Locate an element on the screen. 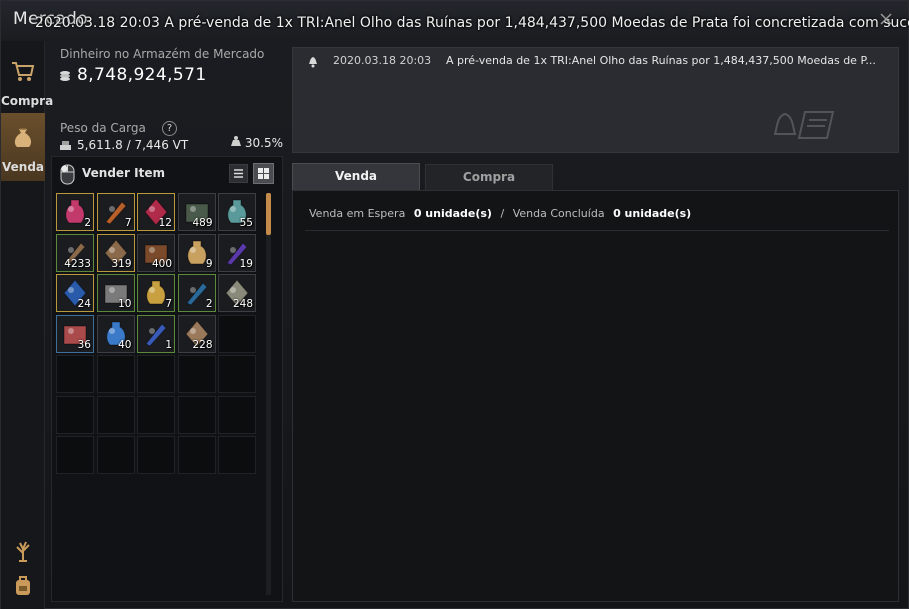 The width and height of the screenshot is (909, 609). backpack-icon is located at coordinates (23, 585).